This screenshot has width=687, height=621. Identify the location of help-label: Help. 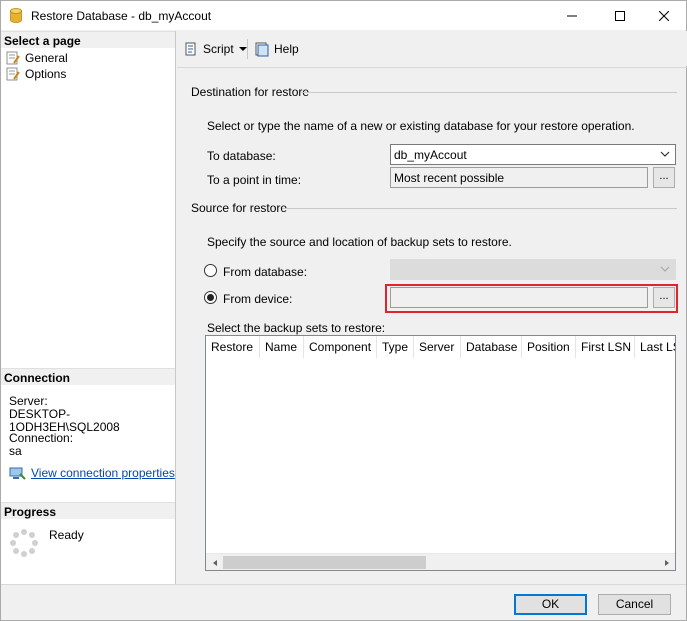
(286, 49).